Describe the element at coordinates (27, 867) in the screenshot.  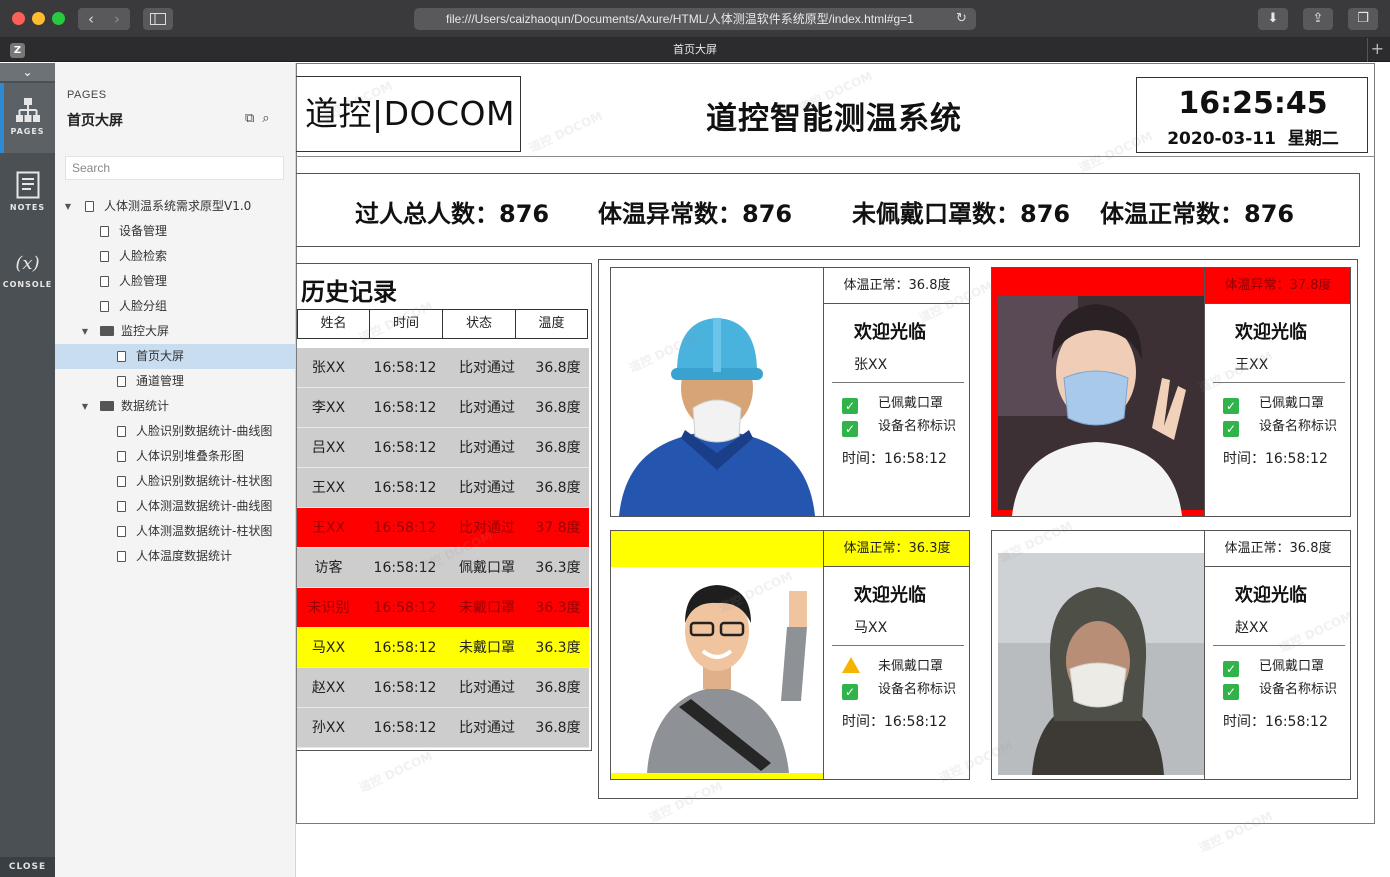
I see `close-sidebar-button: CLOSE` at that location.